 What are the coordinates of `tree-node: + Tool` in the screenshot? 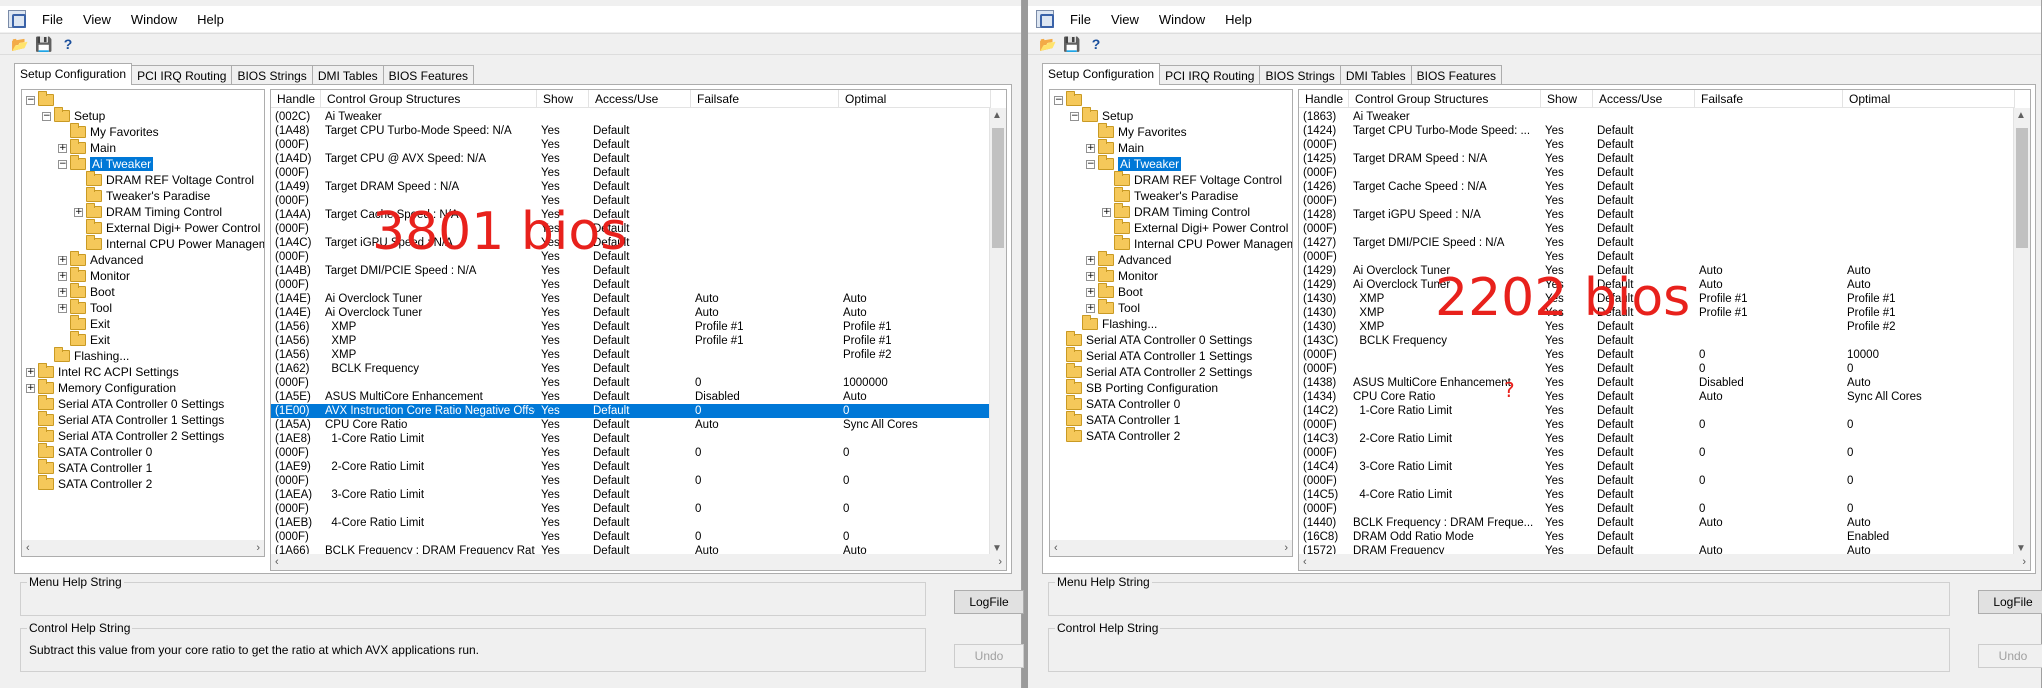 It's located at (85, 307).